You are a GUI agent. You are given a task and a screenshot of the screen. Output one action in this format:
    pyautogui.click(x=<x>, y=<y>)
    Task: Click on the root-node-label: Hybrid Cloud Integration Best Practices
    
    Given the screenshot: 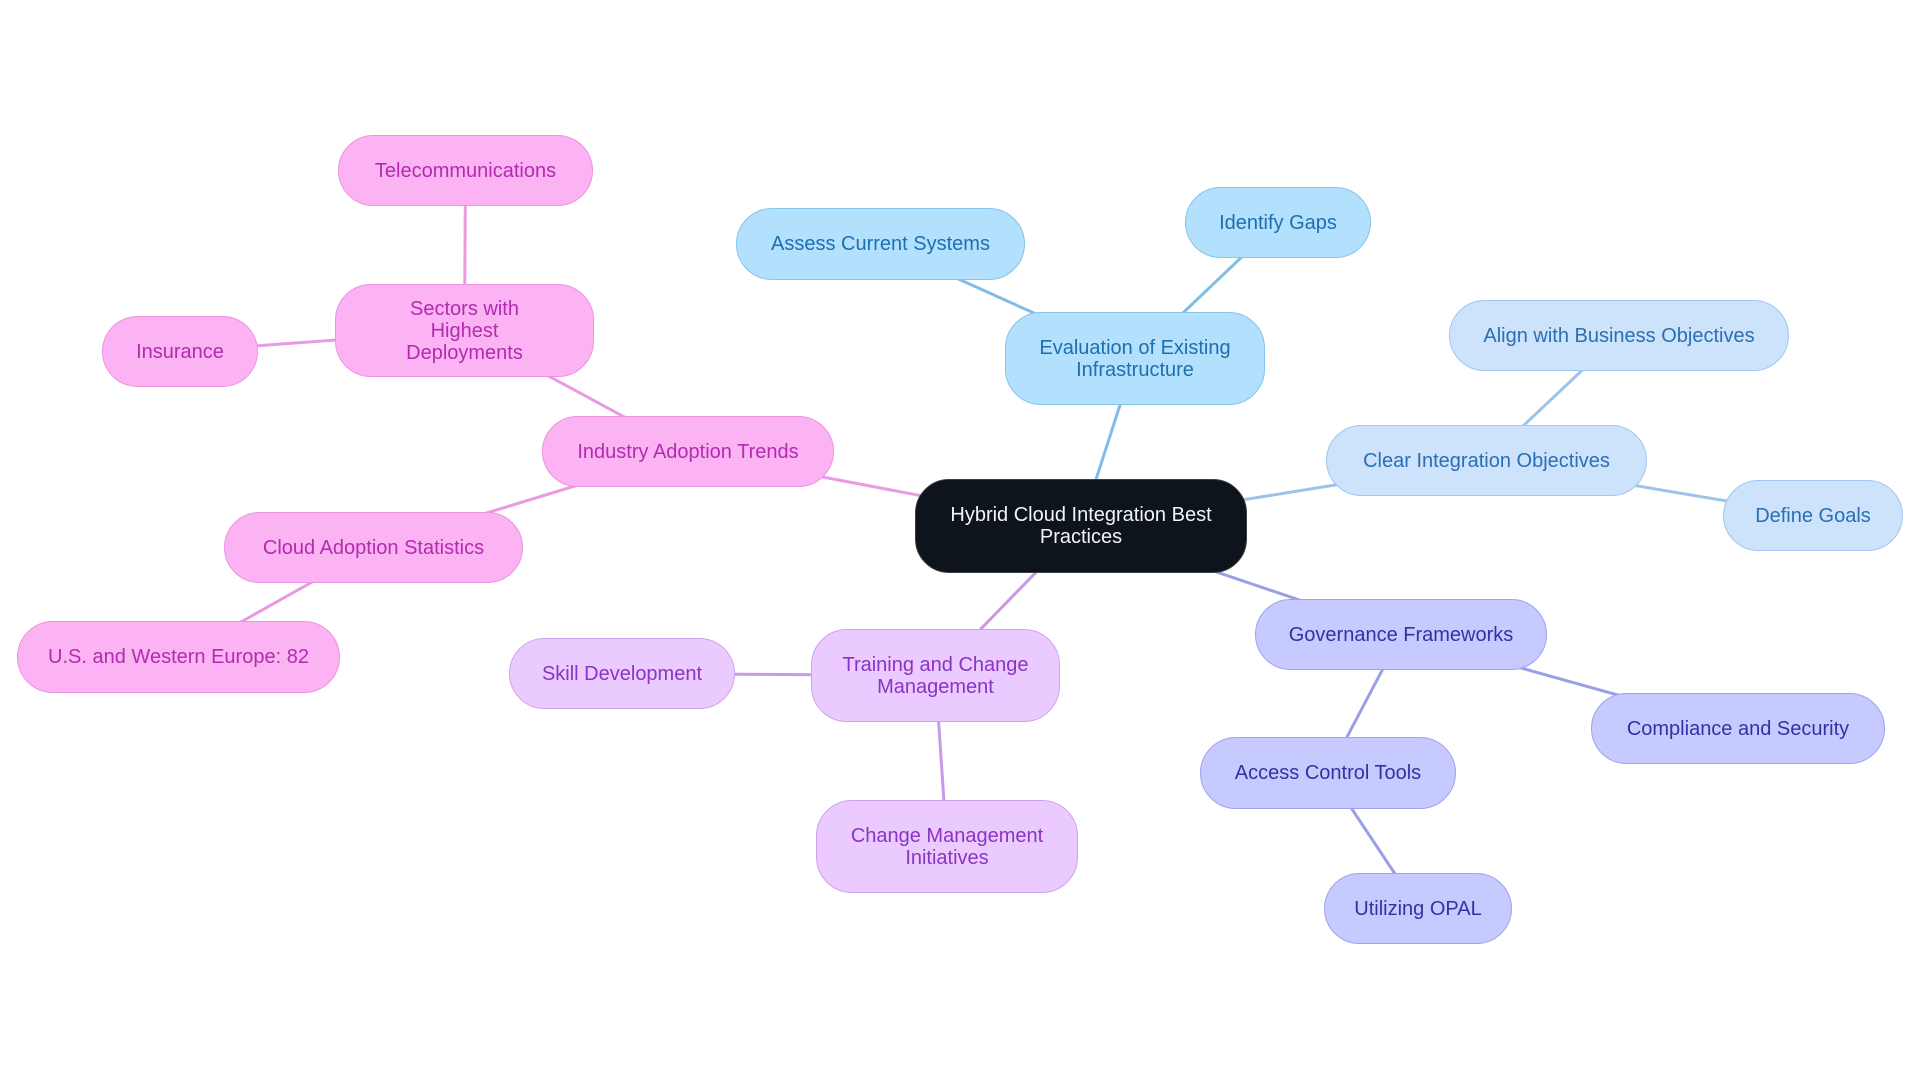 What is the action you would take?
    pyautogui.click(x=1081, y=526)
    